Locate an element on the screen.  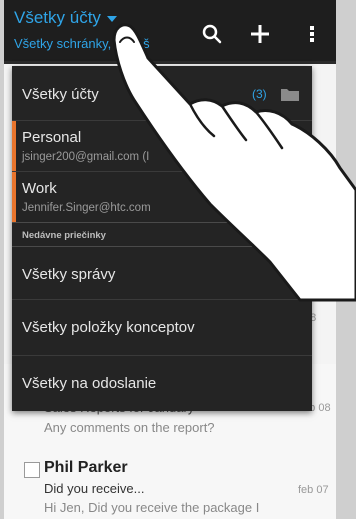
account-selector: Všetky účty is located at coordinates (65, 18).